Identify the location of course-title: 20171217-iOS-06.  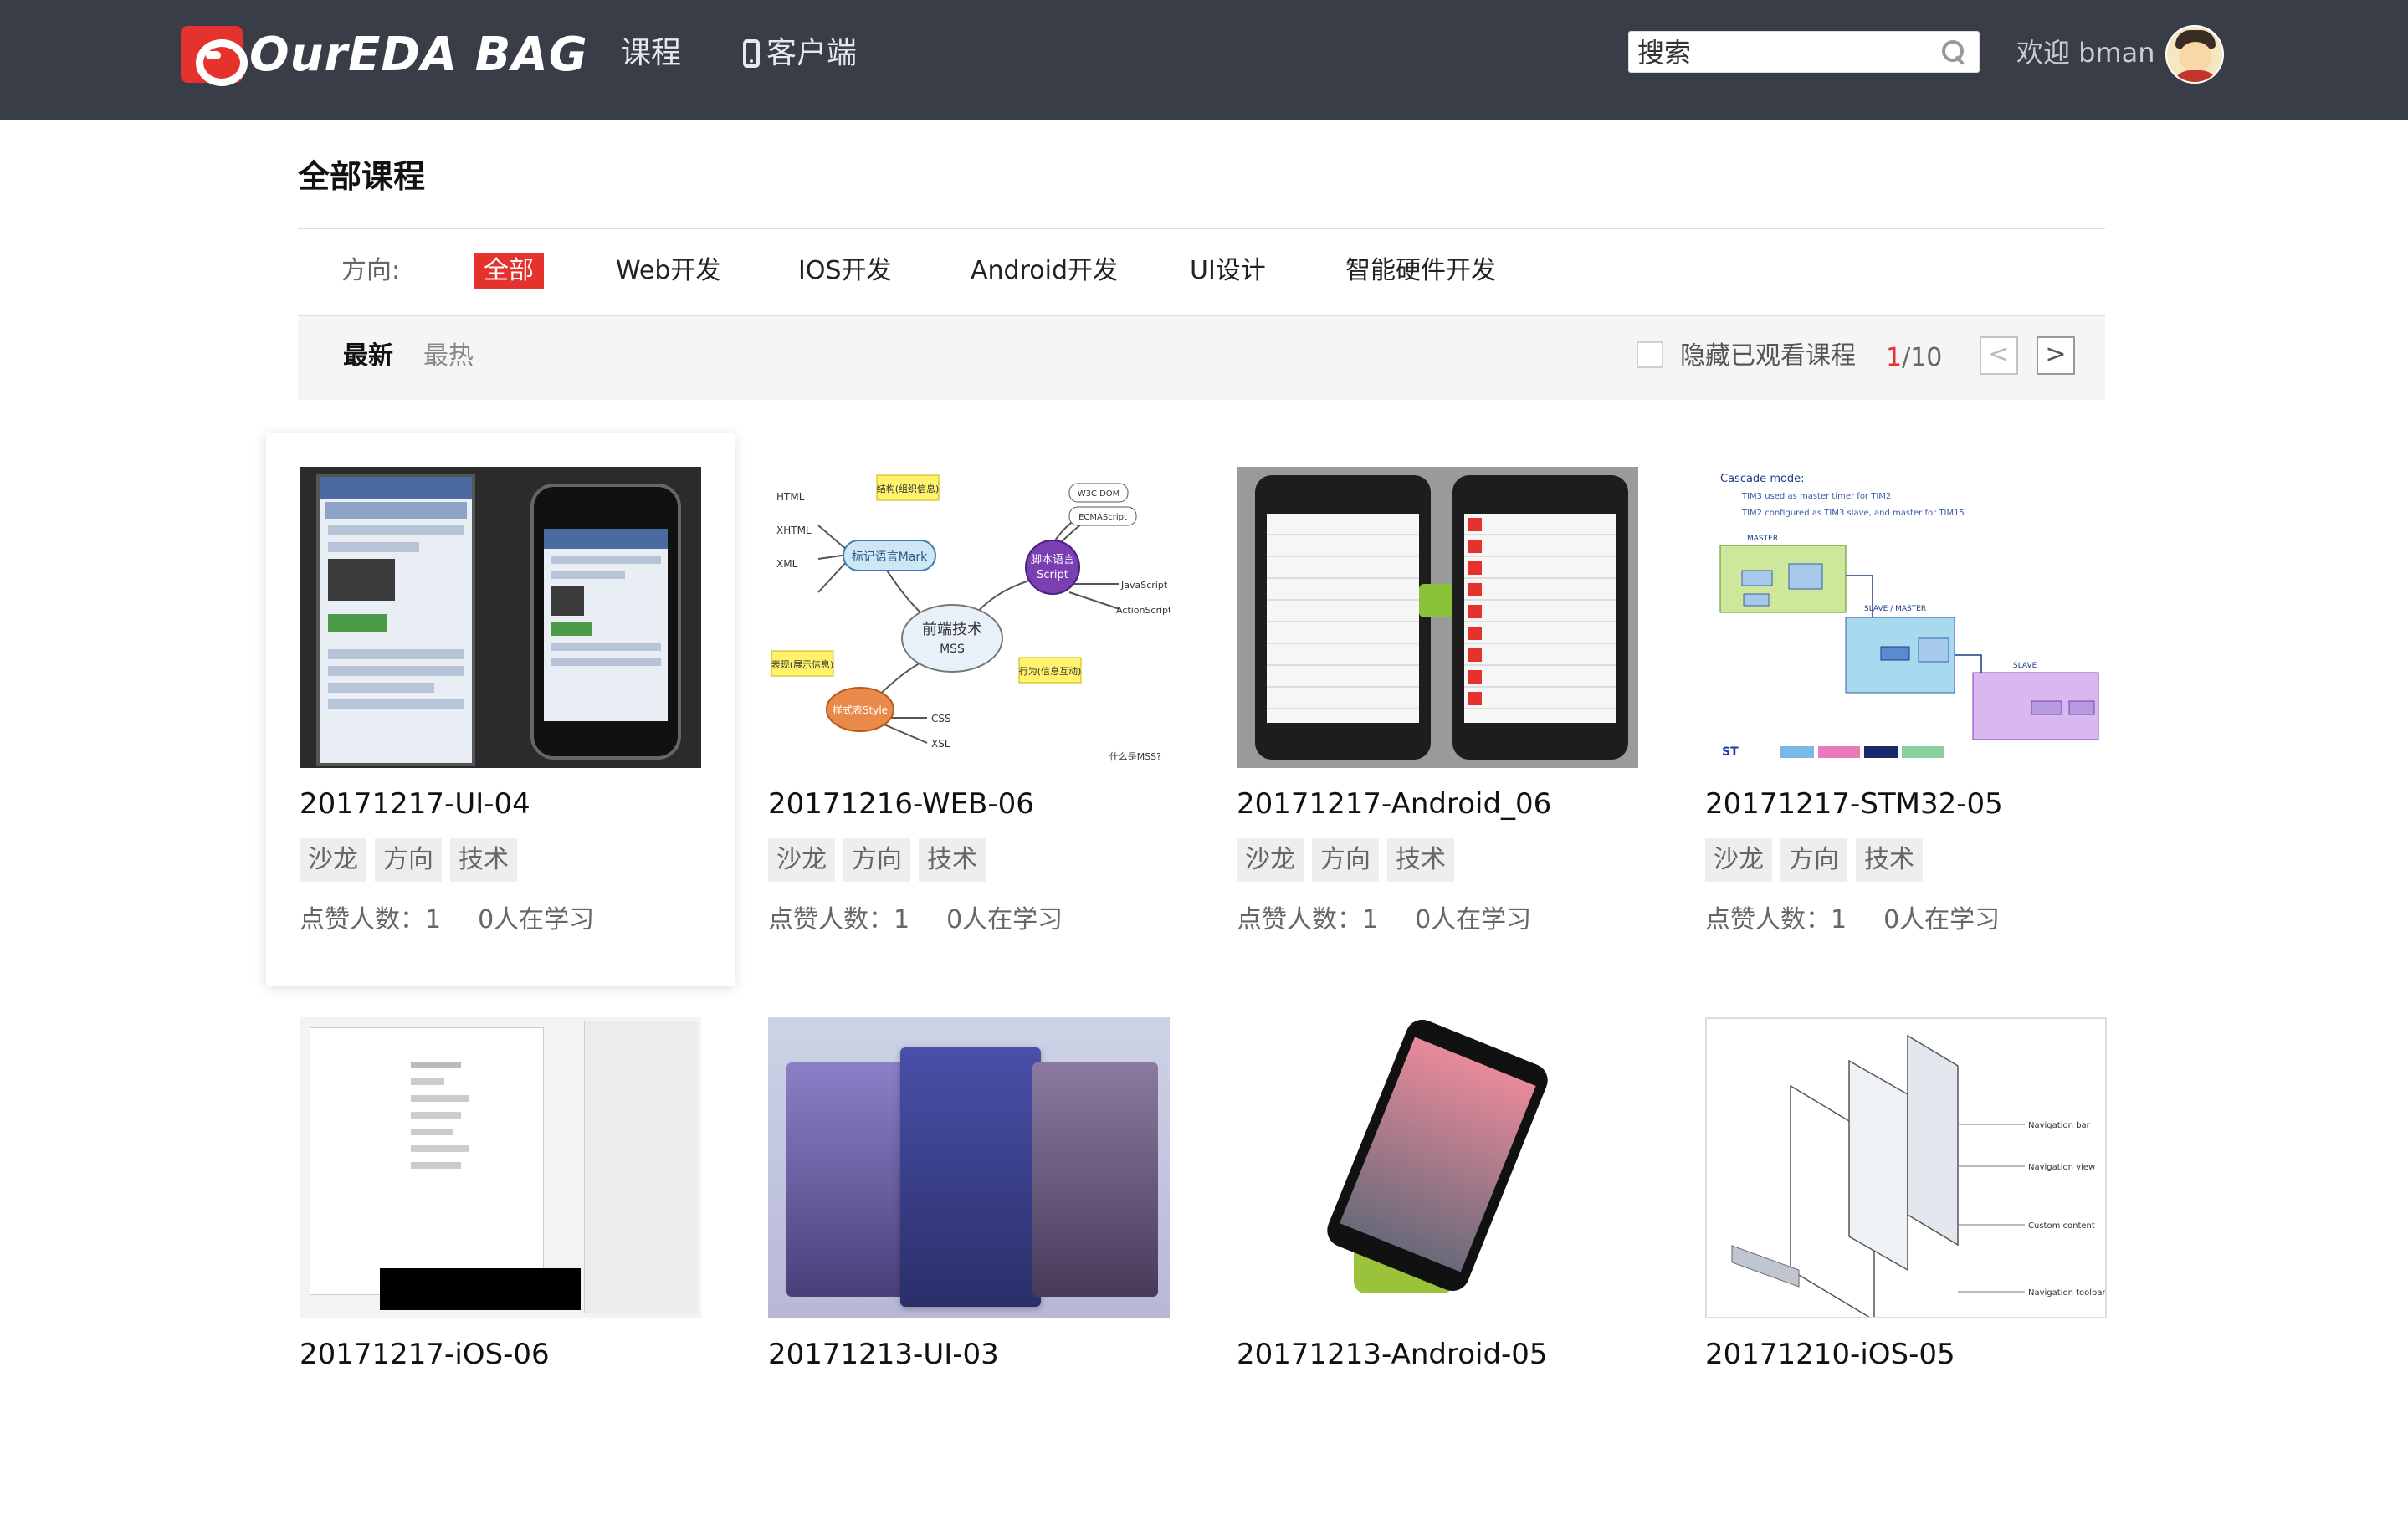
(425, 1354).